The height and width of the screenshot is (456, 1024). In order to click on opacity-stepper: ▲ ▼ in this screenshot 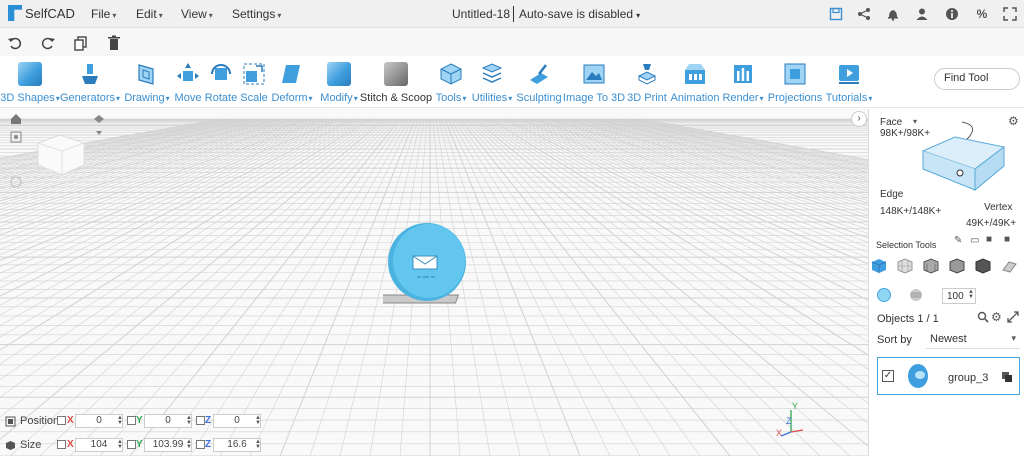, I will do `click(971, 294)`.